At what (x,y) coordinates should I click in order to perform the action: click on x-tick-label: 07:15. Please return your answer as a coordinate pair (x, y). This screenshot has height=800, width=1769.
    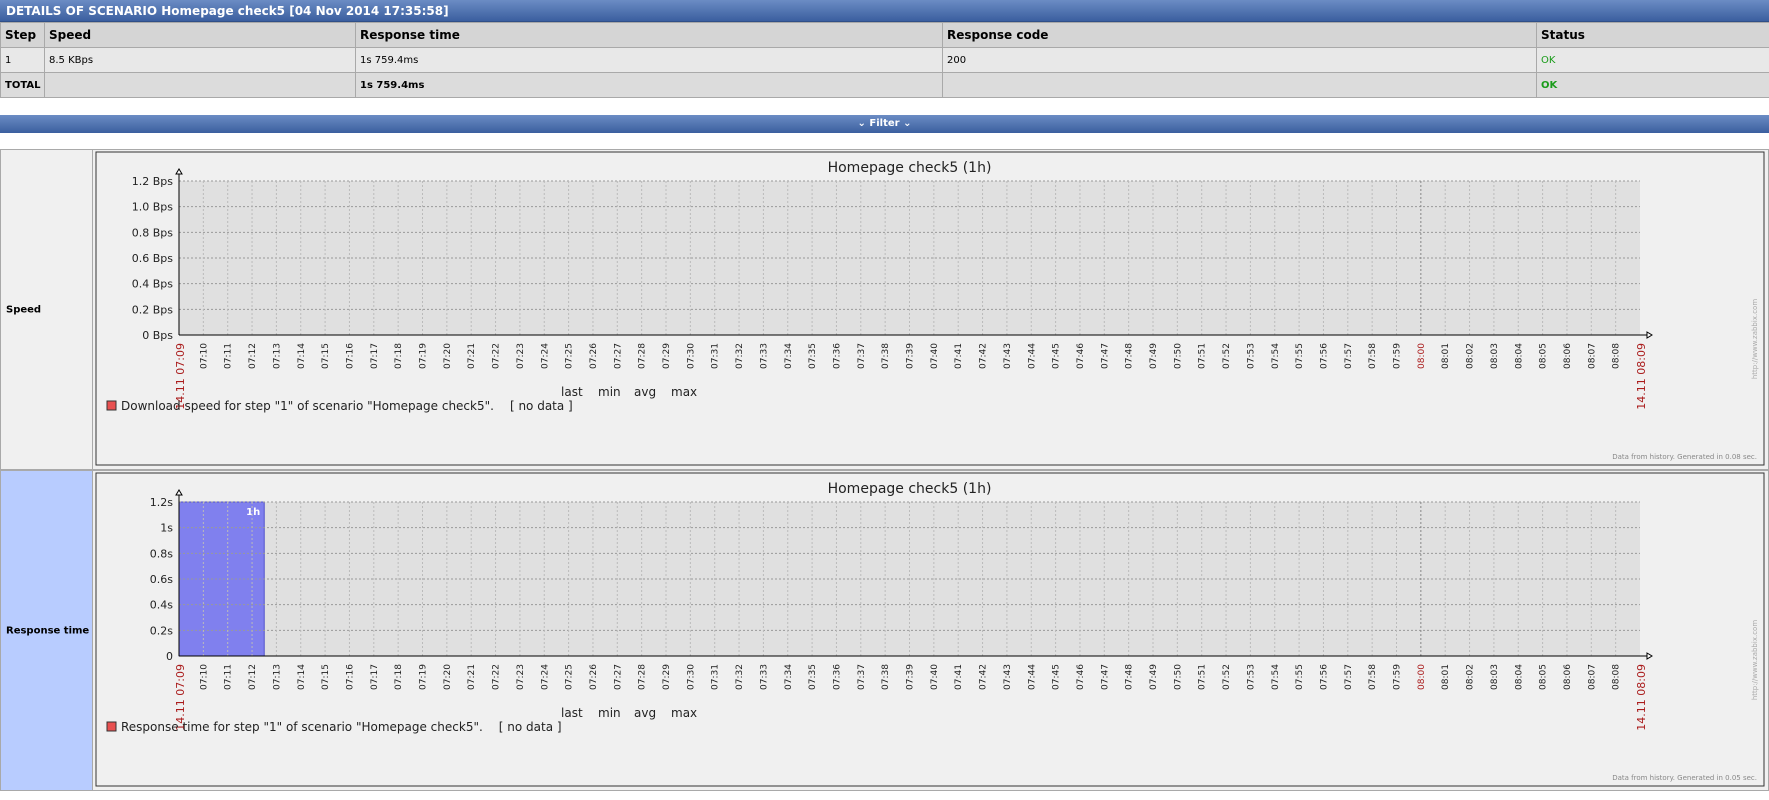
    Looking at the image, I should click on (326, 677).